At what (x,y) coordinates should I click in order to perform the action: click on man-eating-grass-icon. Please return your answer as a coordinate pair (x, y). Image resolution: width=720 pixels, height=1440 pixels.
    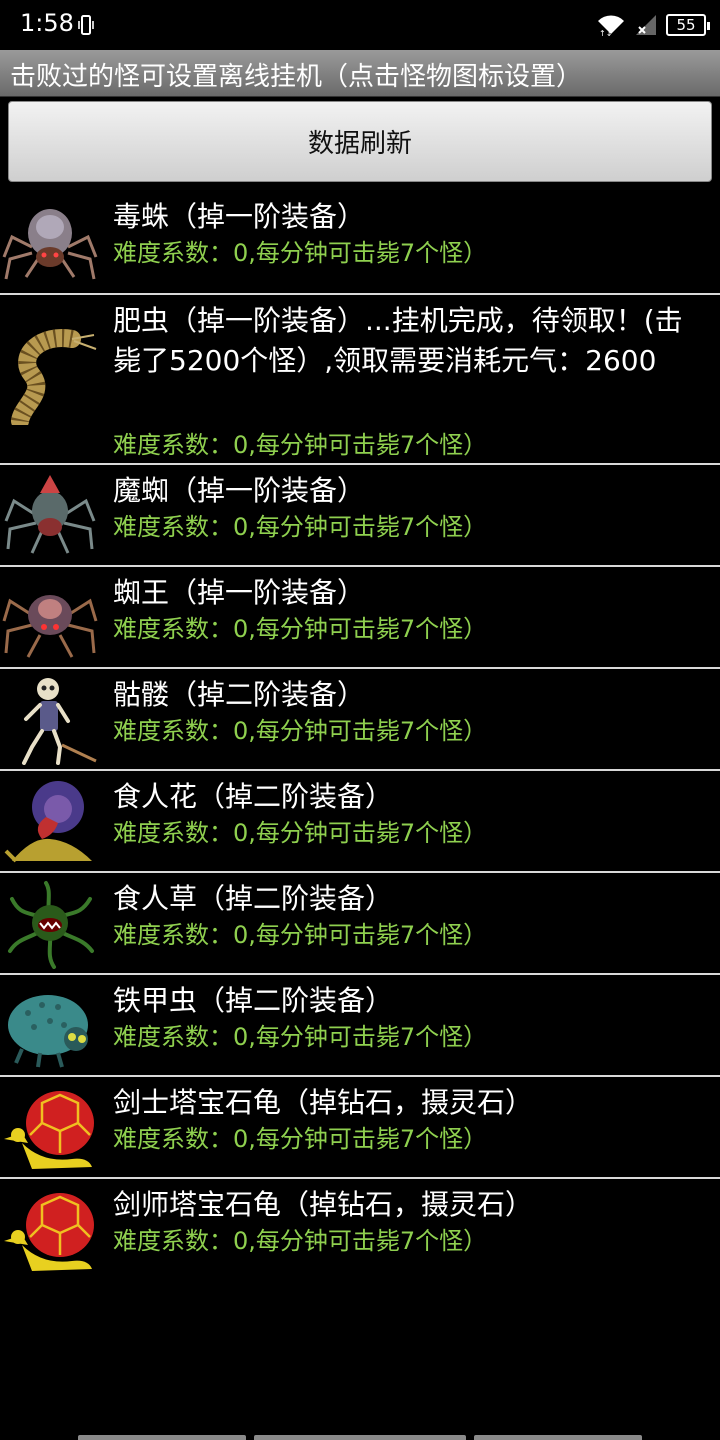
    Looking at the image, I should click on (50, 924).